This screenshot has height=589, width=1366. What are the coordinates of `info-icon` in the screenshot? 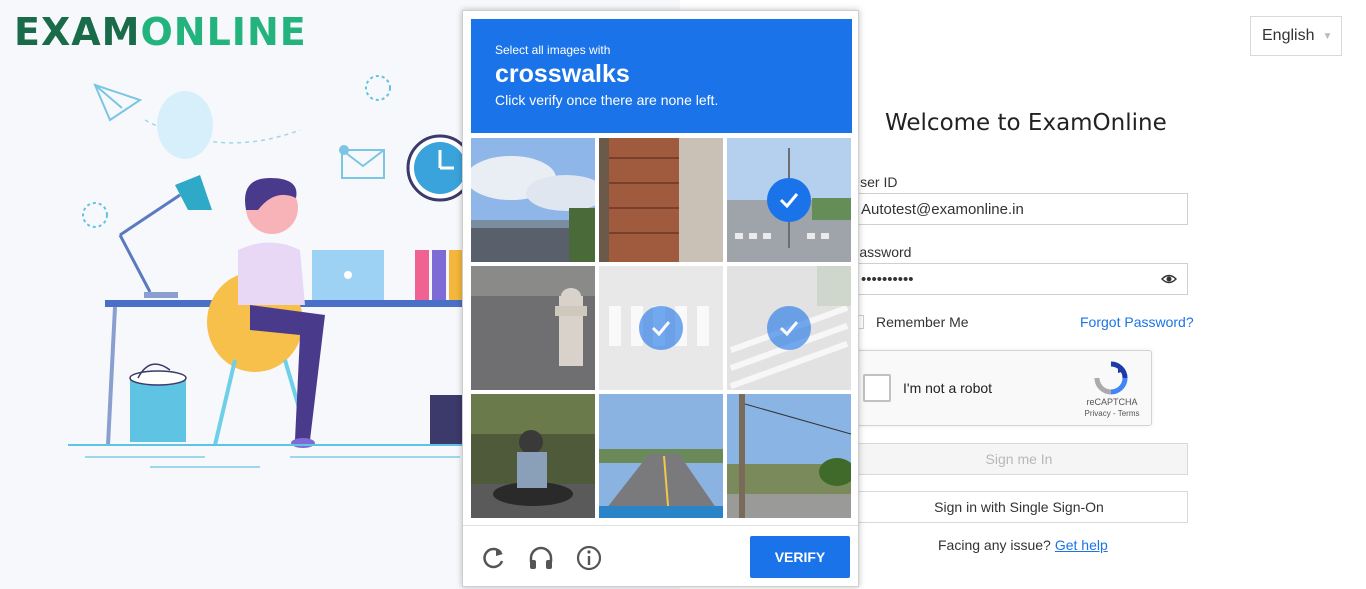 It's located at (589, 558).